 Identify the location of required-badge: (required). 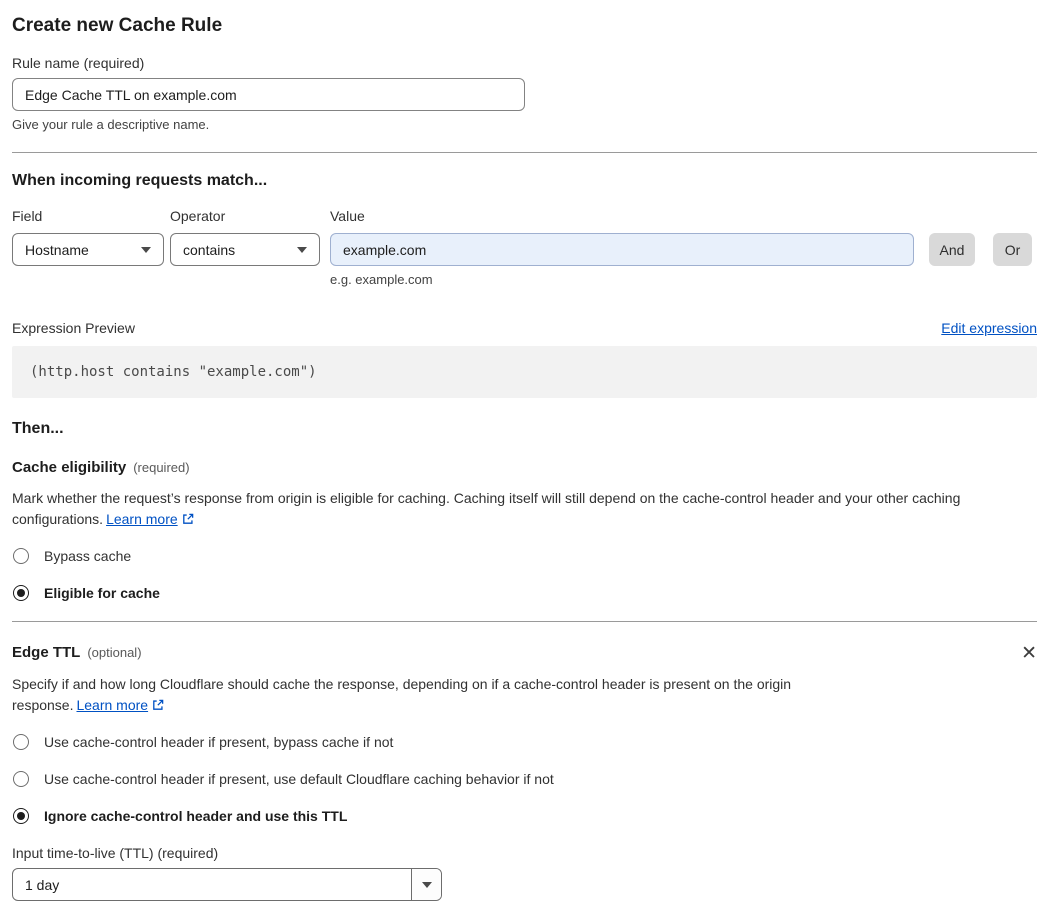
(161, 467).